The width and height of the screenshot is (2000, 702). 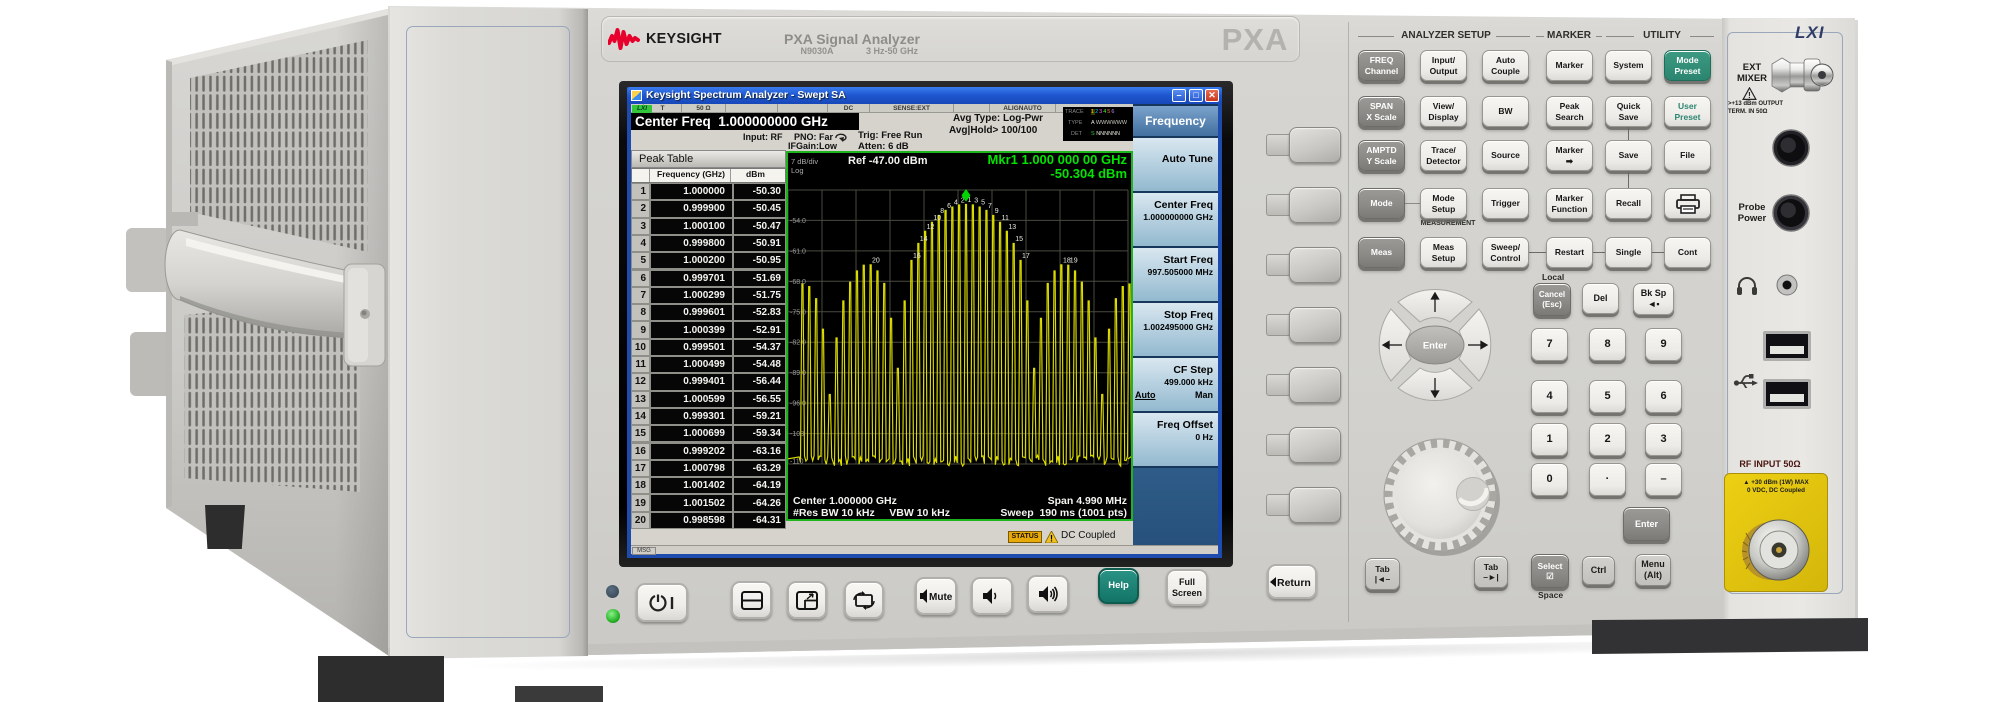 What do you see at coordinates (949, 206) in the screenshot?
I see `svg-text: 6` at bounding box center [949, 206].